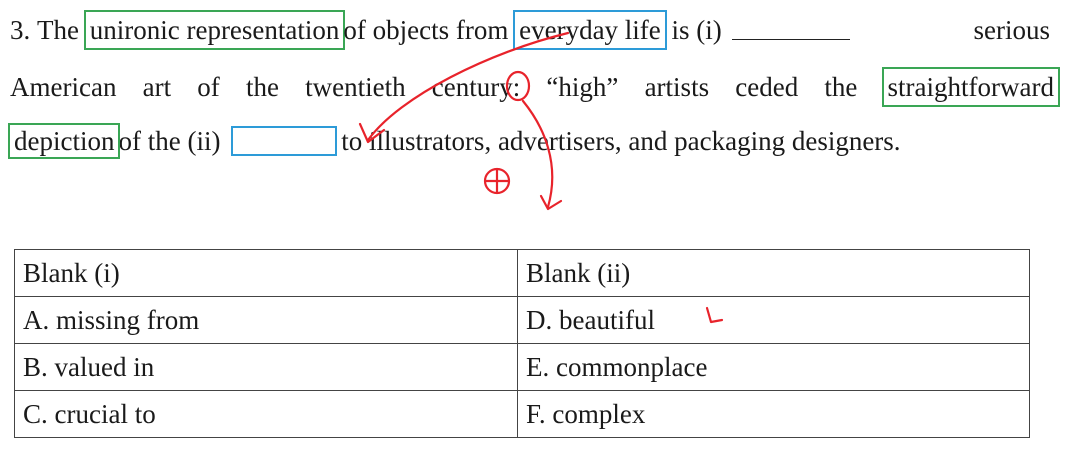  I want to click on table-row: C. crucial to F. complex, so click(522, 414).